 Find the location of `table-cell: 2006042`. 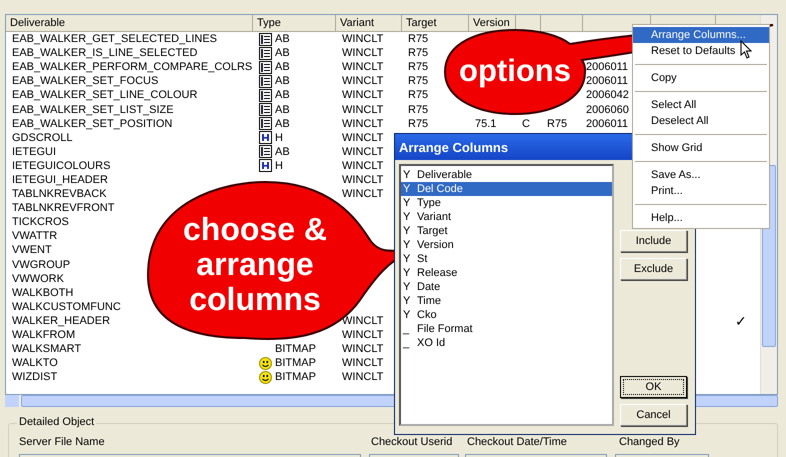

table-cell: 2006042 is located at coordinates (607, 95).